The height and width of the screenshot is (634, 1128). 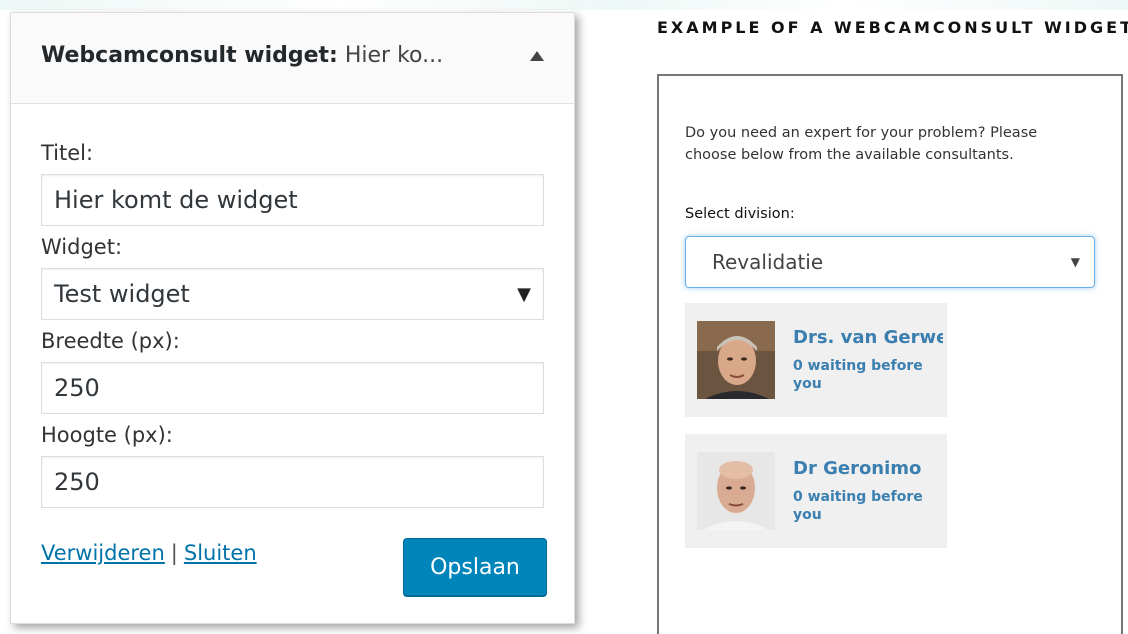 What do you see at coordinates (294, 569) in the screenshot?
I see `widget-actions: Verwijderen | Sluiten Opslaan` at bounding box center [294, 569].